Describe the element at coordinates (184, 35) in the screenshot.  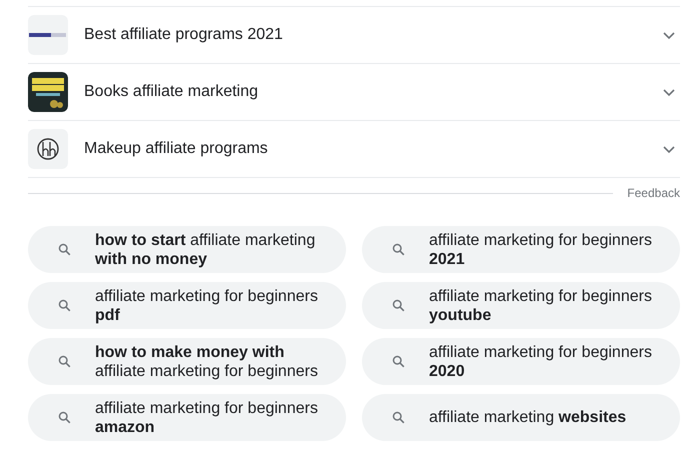
I see `question-text: Best affiliate programs 2021` at that location.